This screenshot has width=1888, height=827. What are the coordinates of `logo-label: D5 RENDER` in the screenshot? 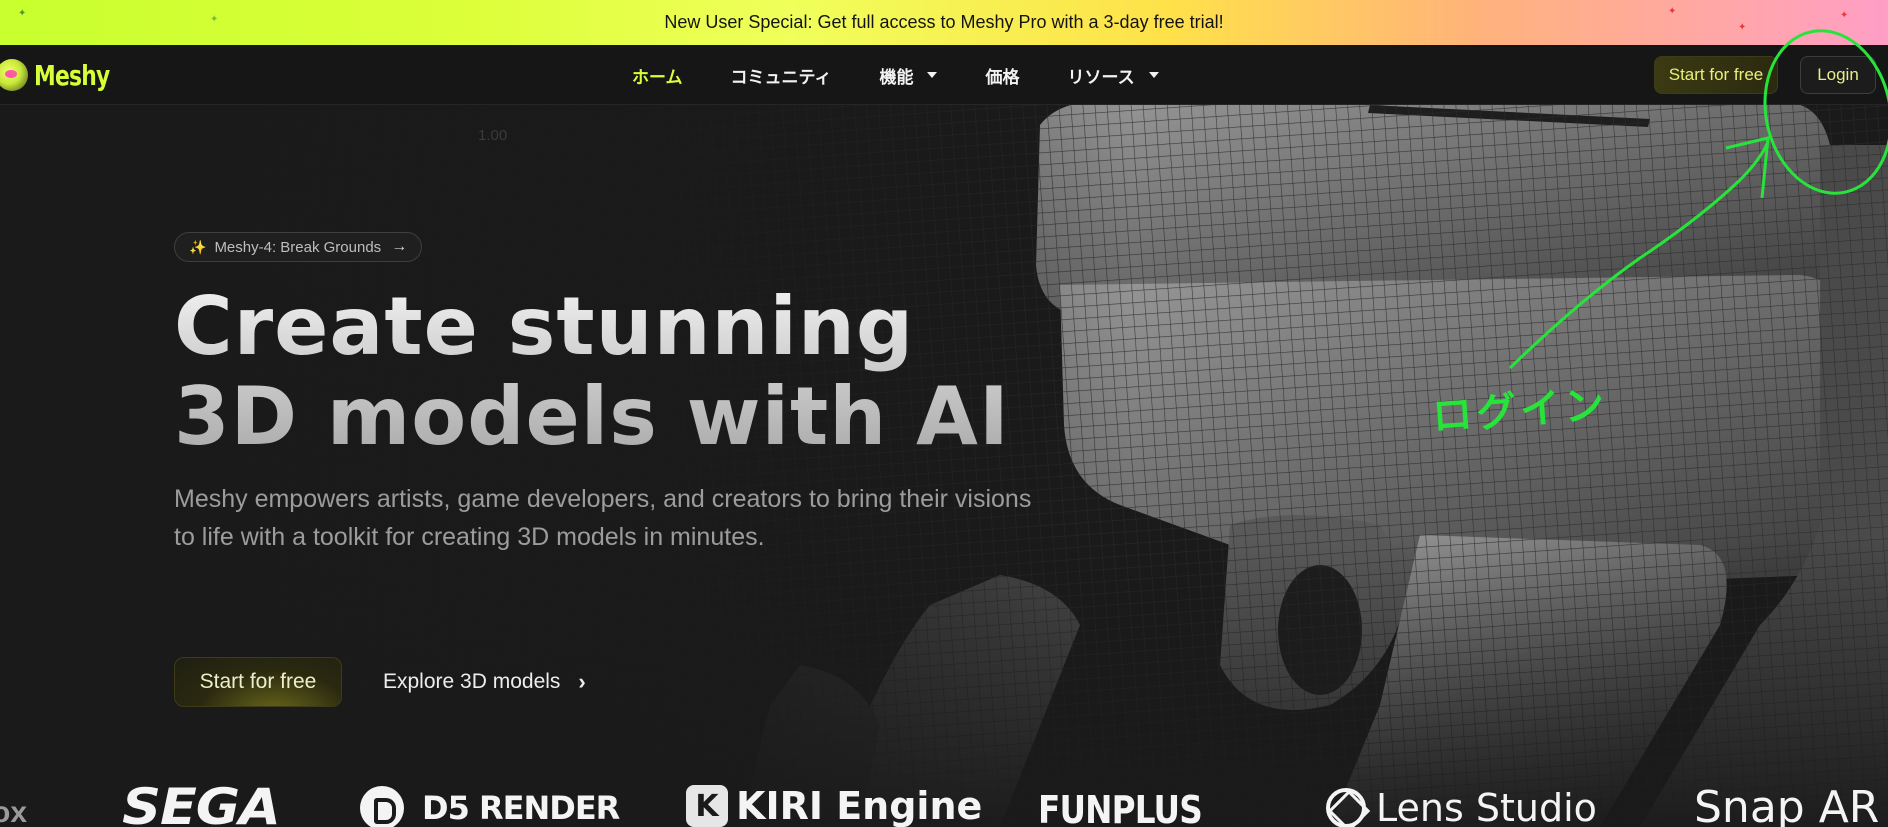 It's located at (521, 808).